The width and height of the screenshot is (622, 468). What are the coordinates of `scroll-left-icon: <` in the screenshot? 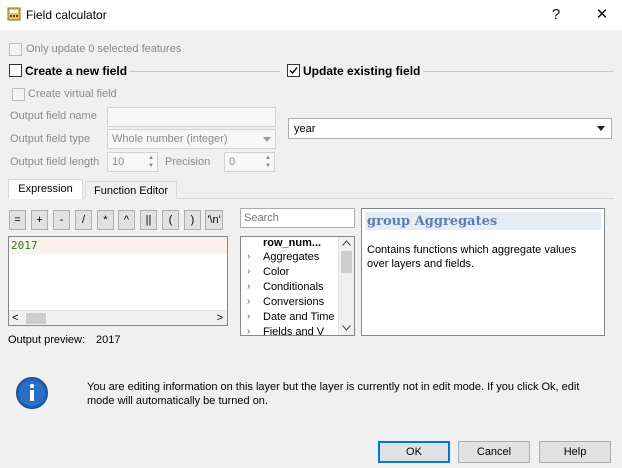 It's located at (15, 318).